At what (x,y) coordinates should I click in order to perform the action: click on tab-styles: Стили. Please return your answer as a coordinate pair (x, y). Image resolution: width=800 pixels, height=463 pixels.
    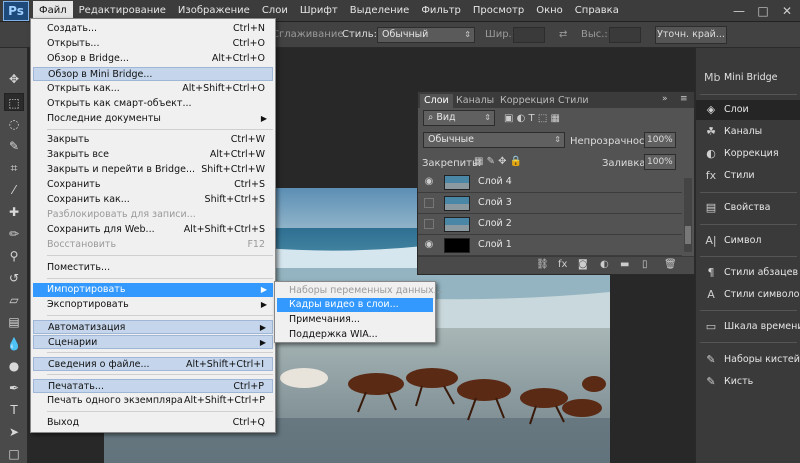
    Looking at the image, I should click on (573, 101).